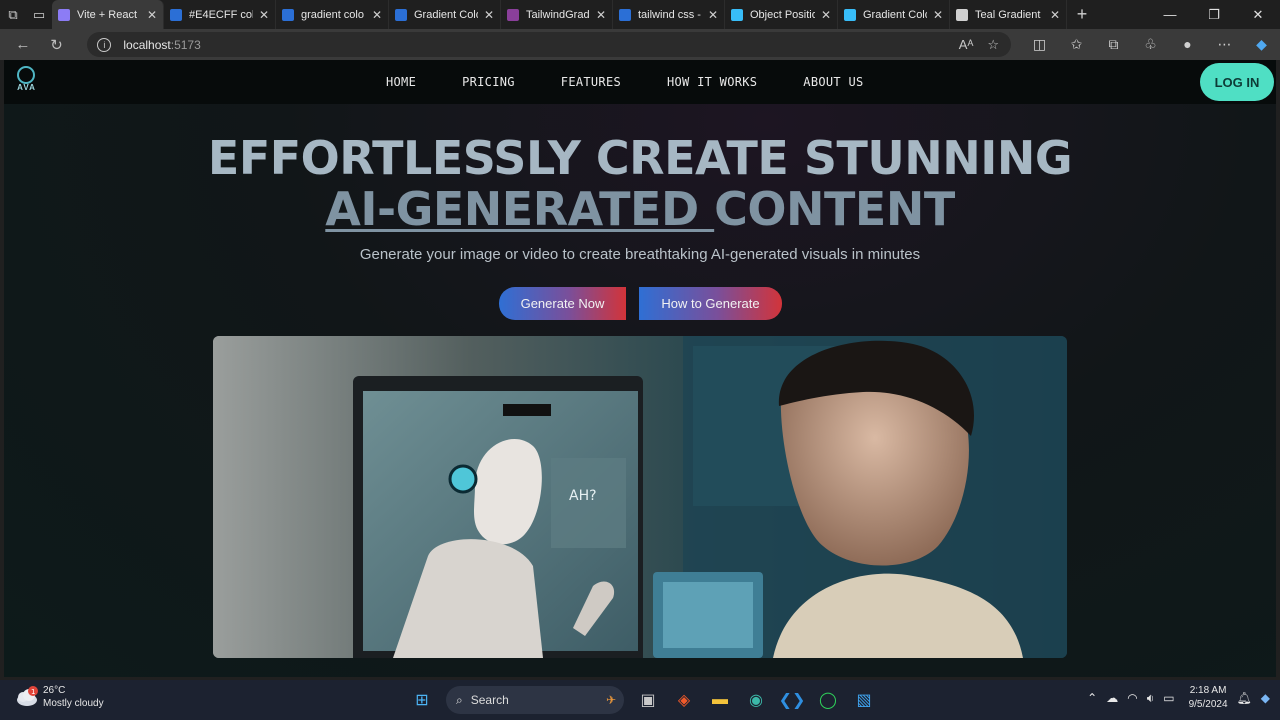 The image size is (1280, 720). What do you see at coordinates (756, 700) in the screenshot?
I see `edge-browser-icon: ◉` at bounding box center [756, 700].